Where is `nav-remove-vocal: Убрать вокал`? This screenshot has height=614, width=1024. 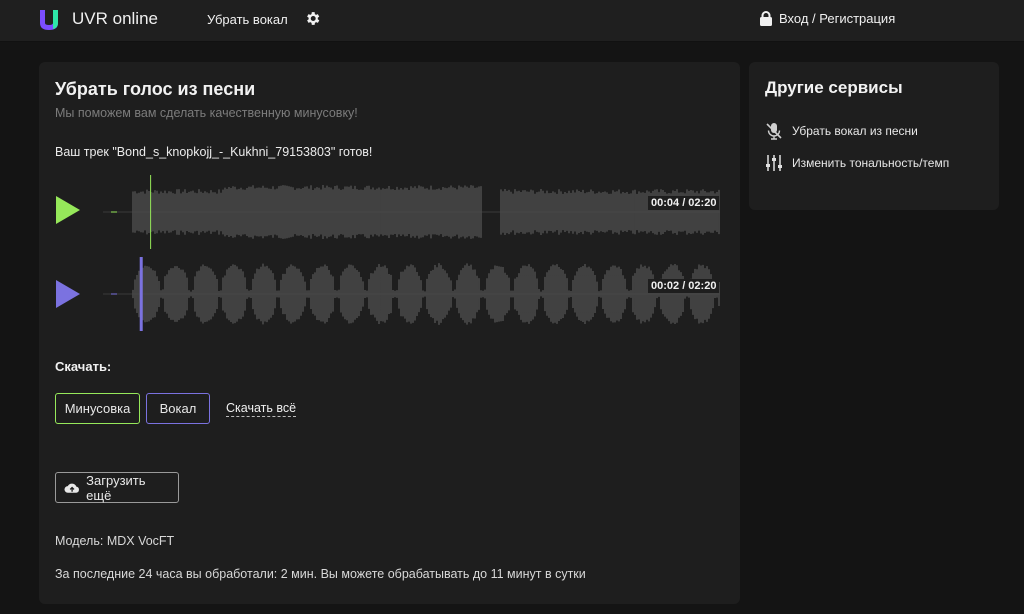
nav-remove-vocal: Убрать вокал is located at coordinates (247, 19).